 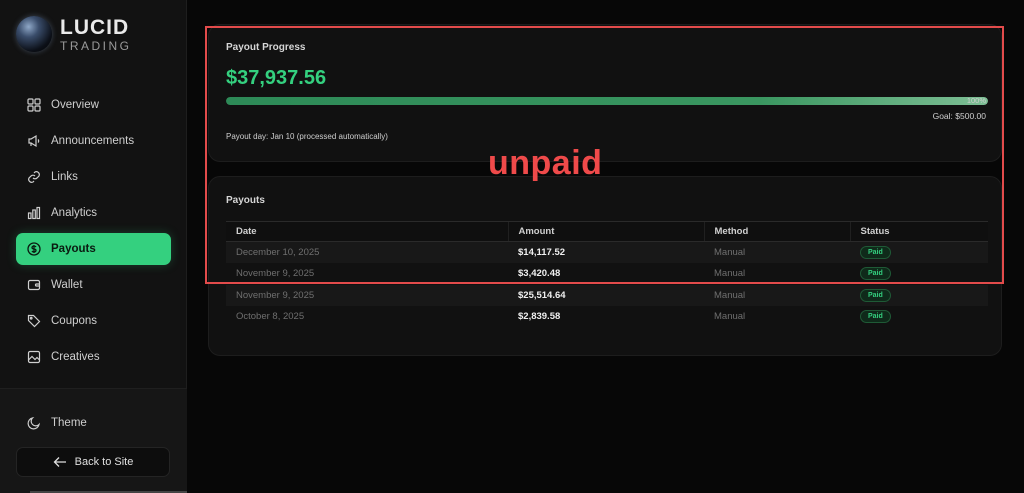 I want to click on table-row: November 9, 2025 $25,514.64 Manual Paid, so click(x=607, y=295).